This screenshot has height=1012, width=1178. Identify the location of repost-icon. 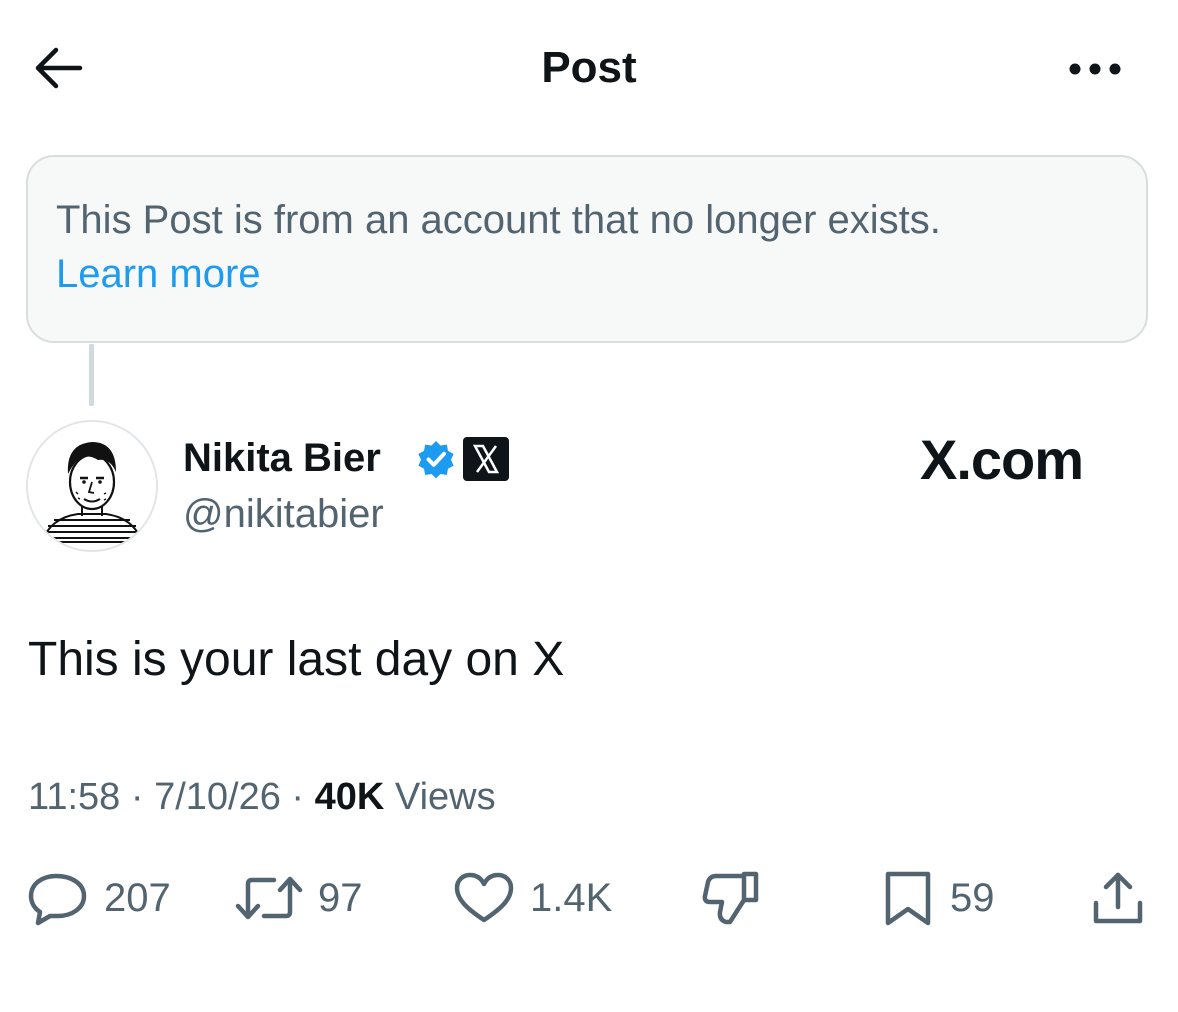
(269, 898).